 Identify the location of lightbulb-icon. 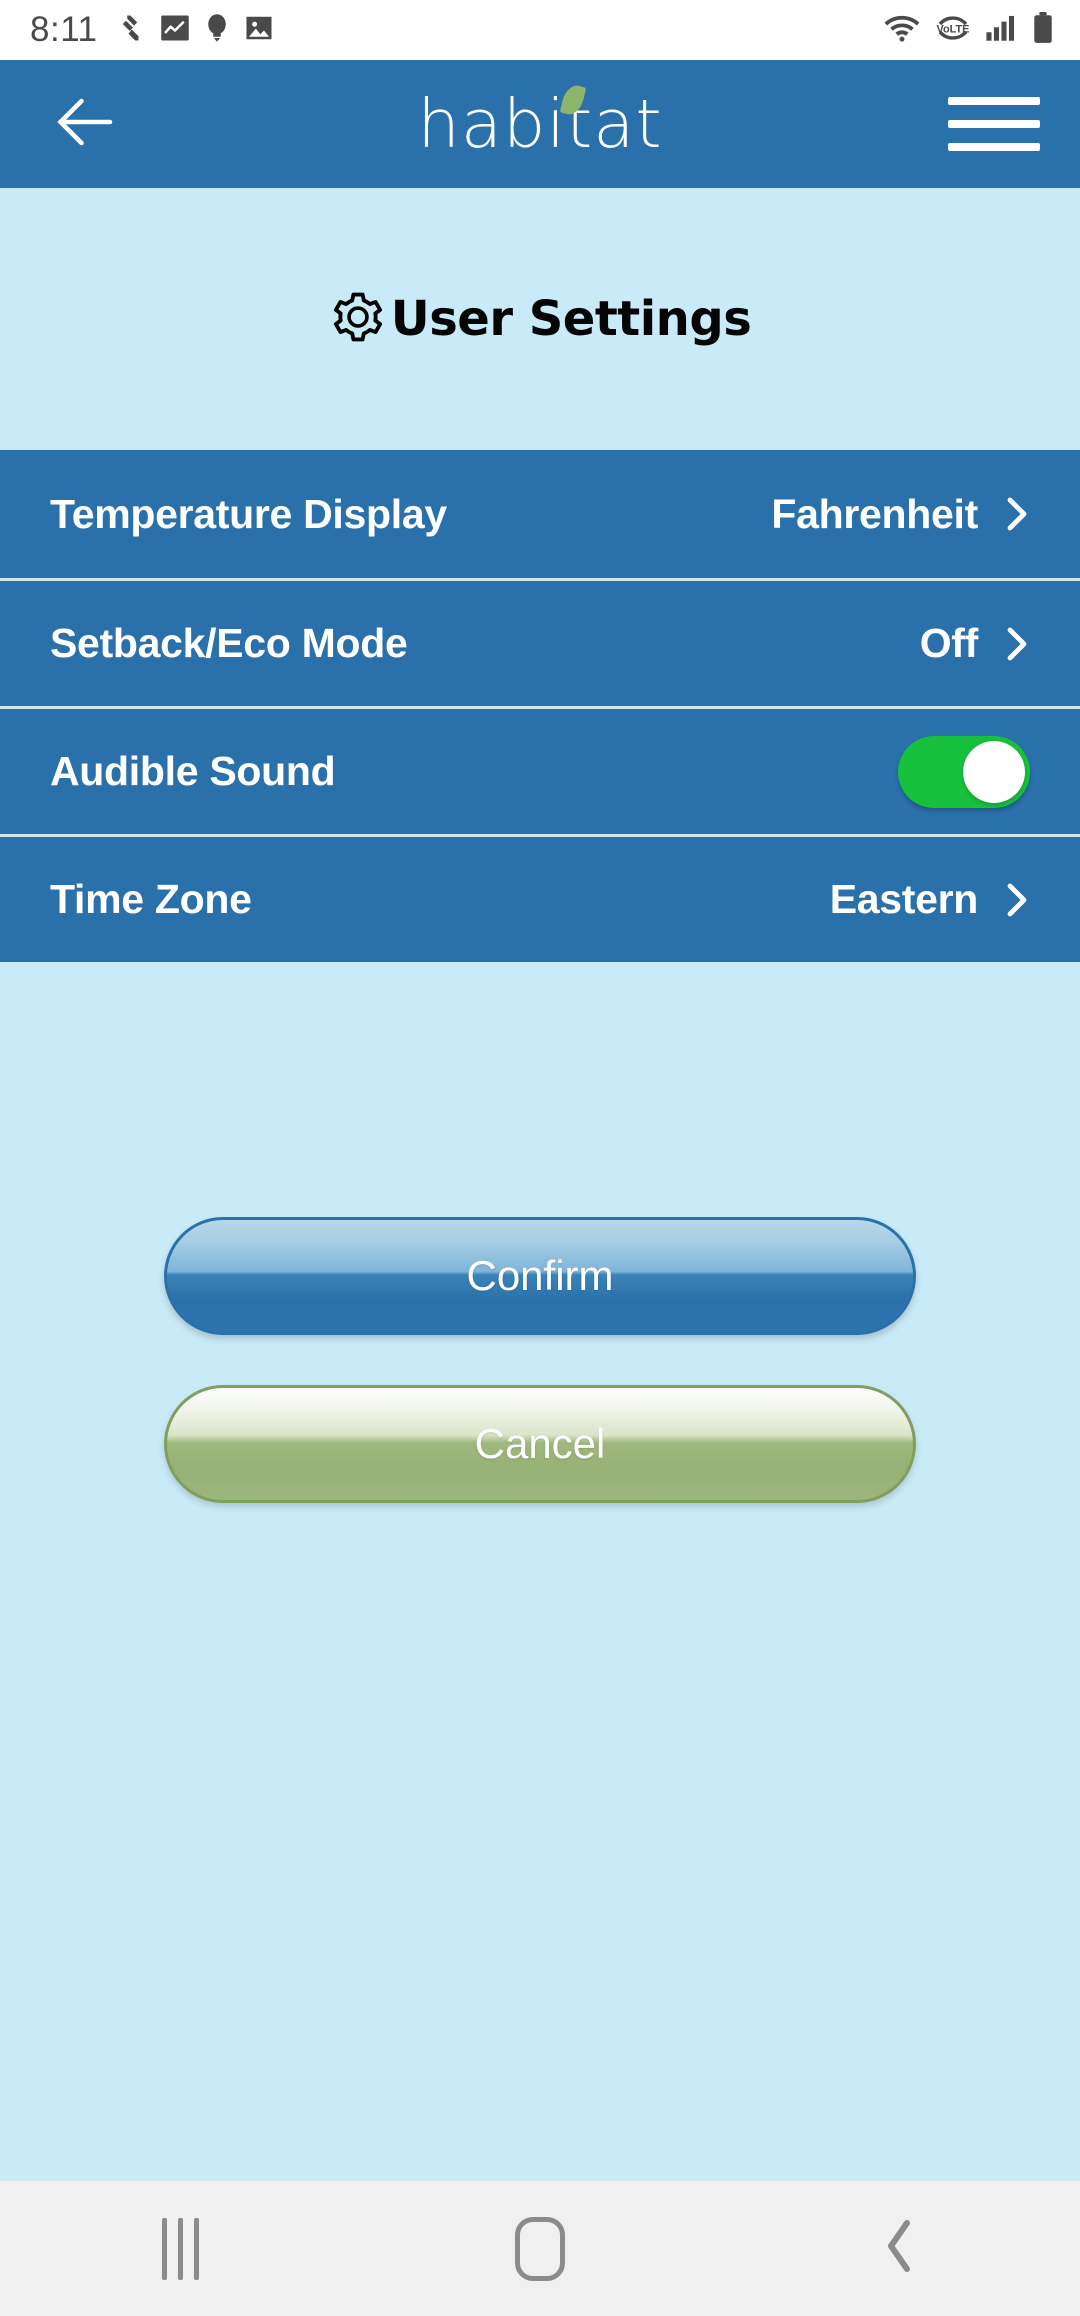
(217, 30).